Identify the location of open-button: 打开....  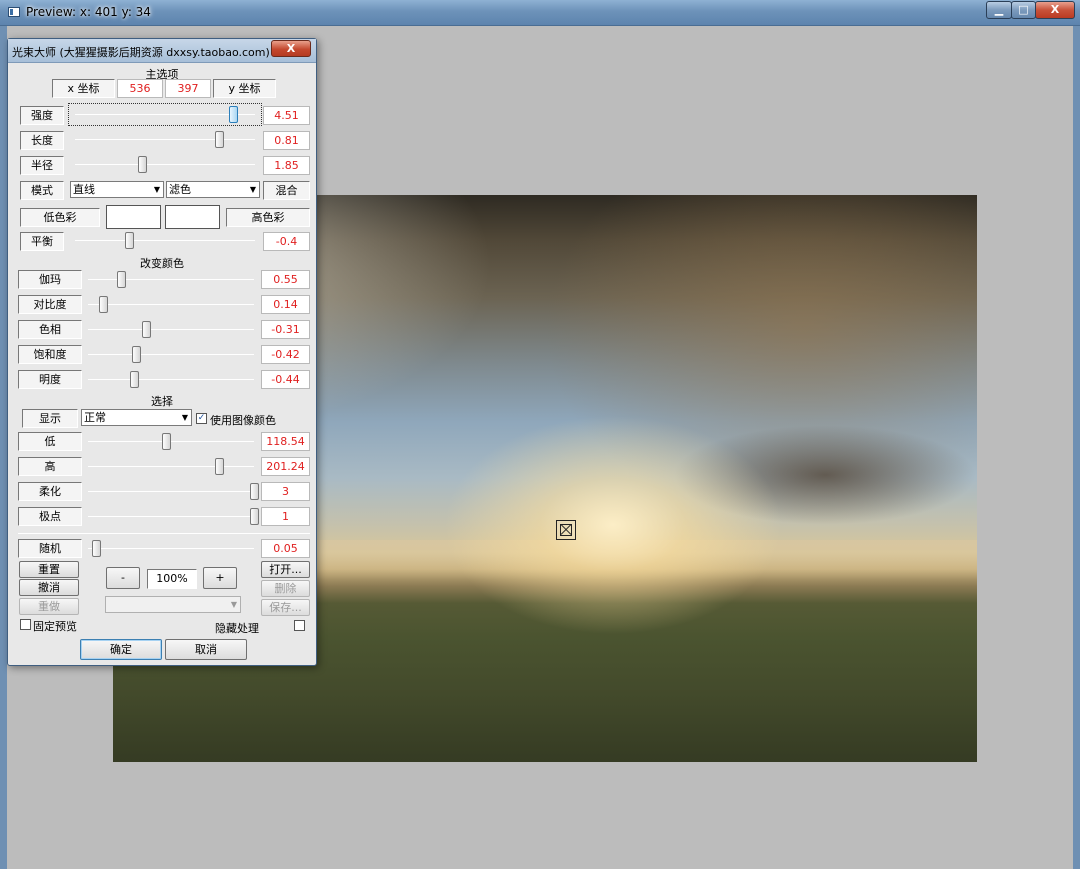
(285, 569).